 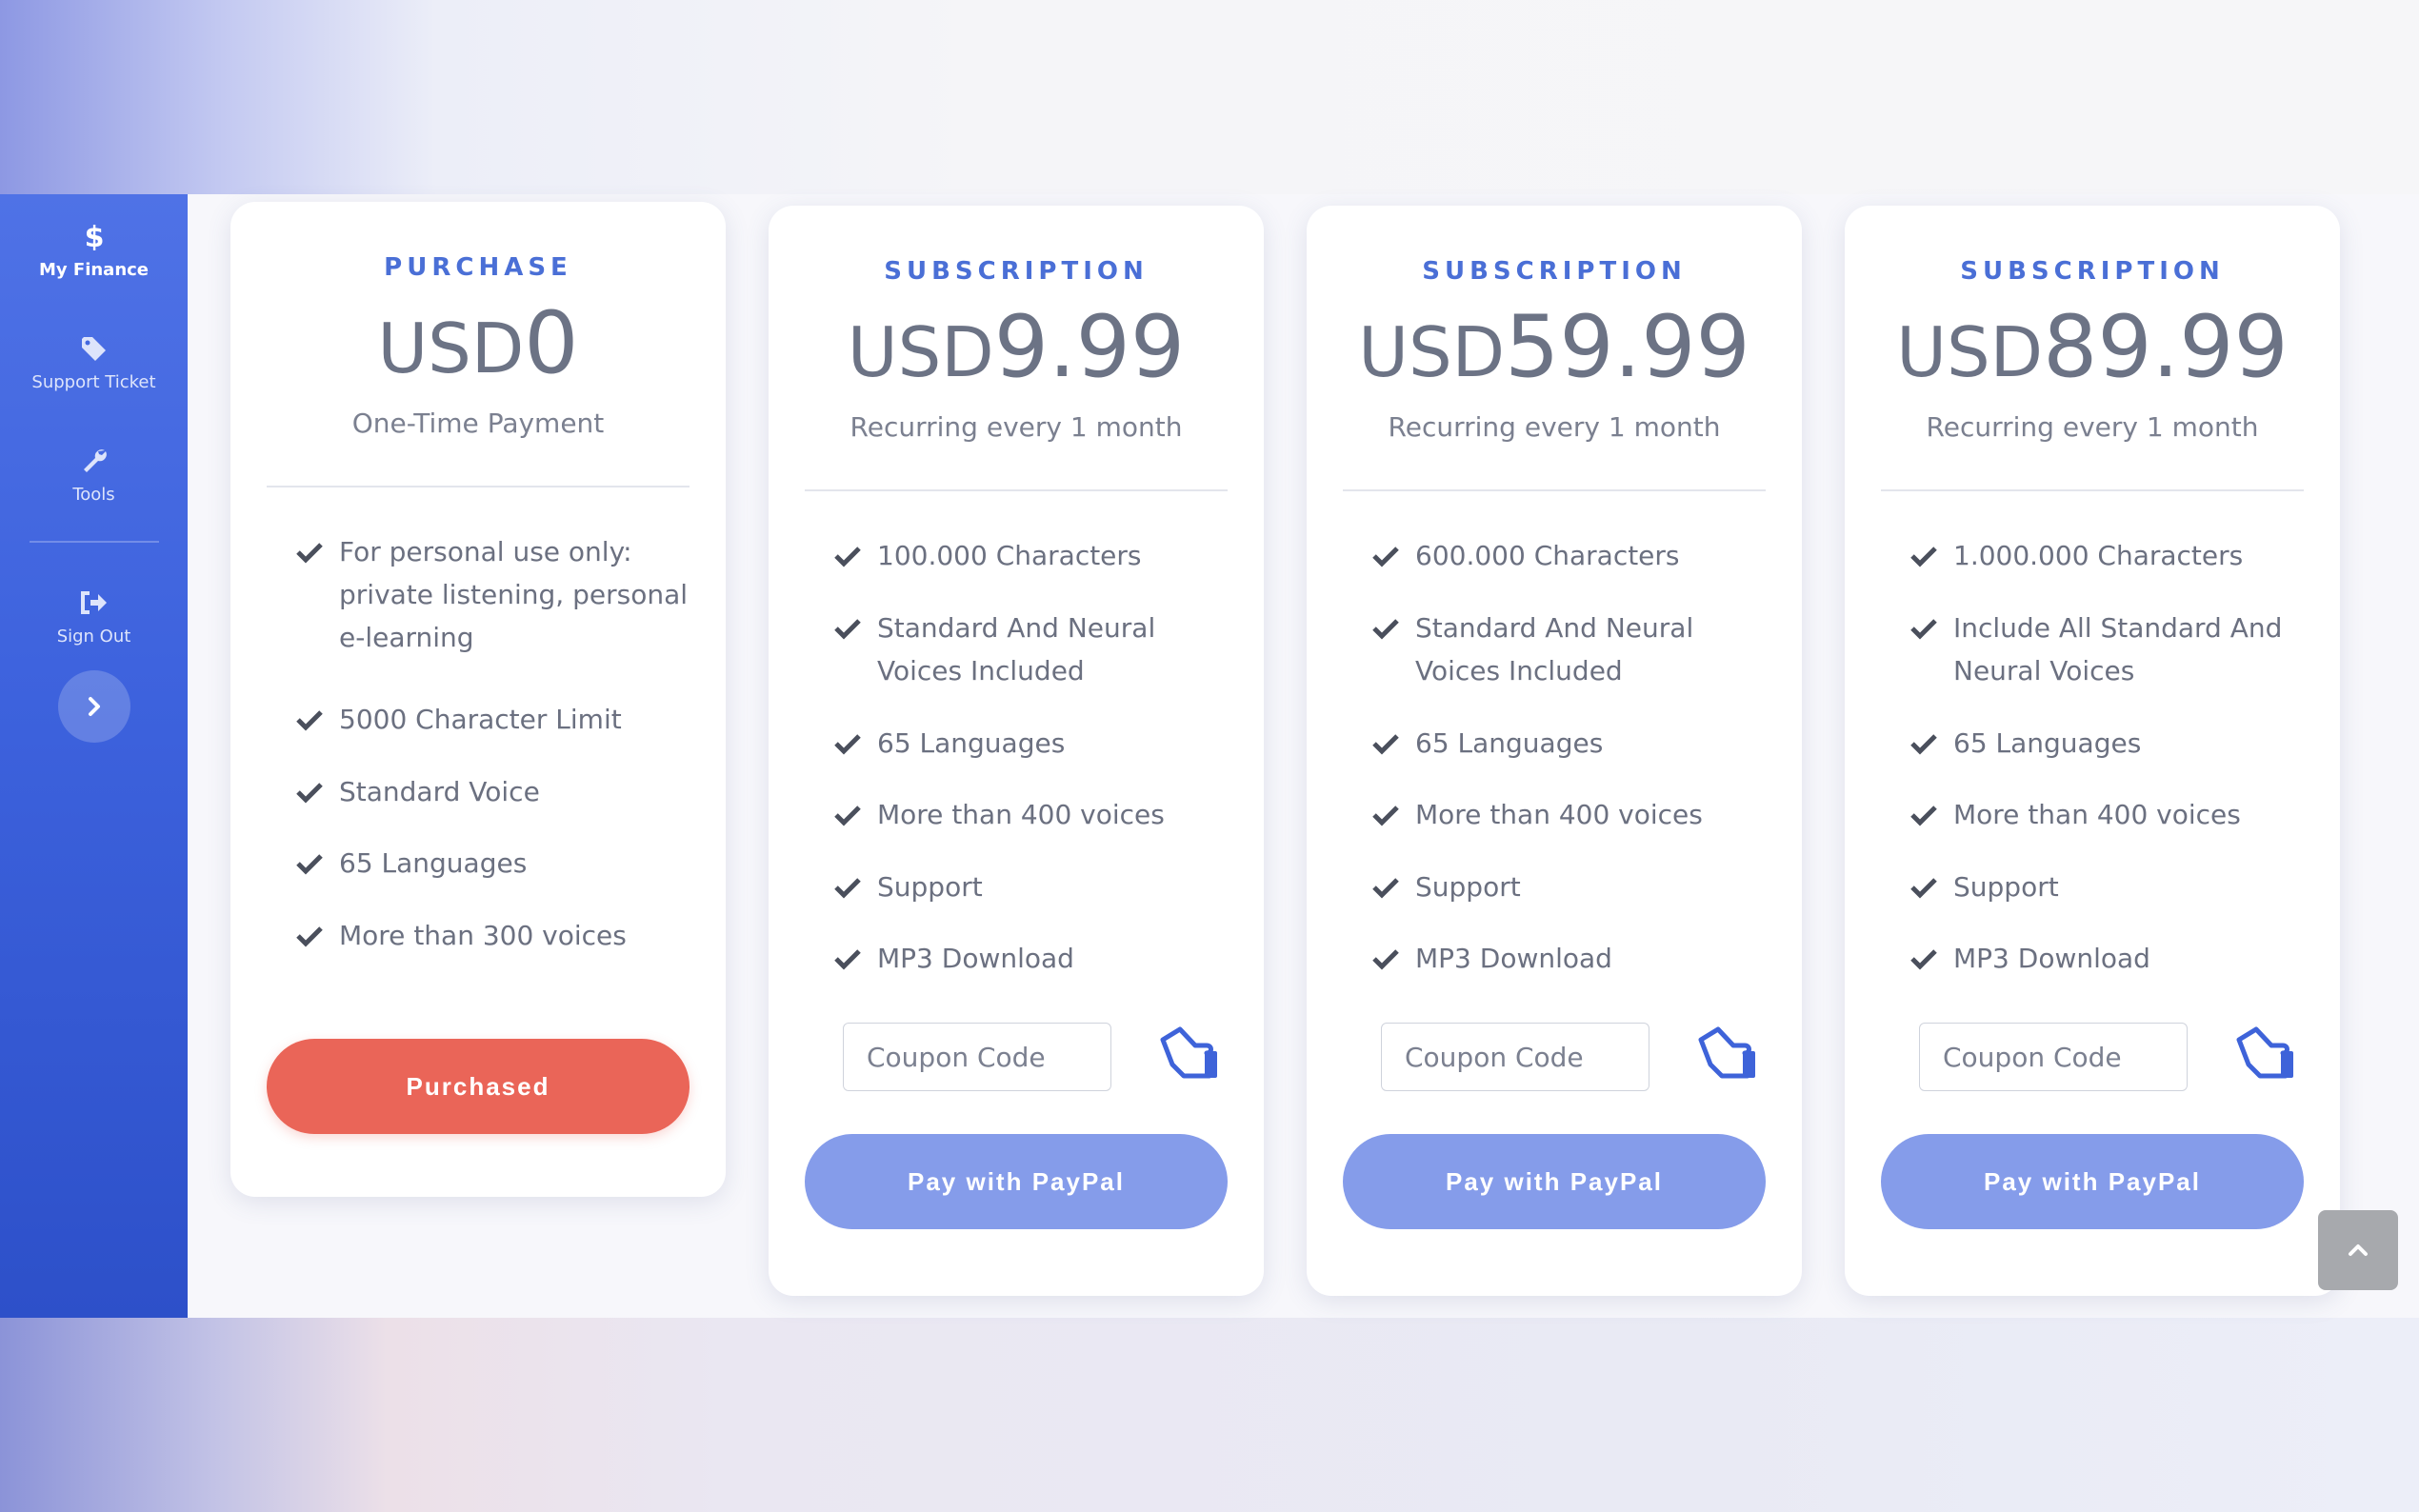 What do you see at coordinates (94, 602) in the screenshot?
I see `sign-out-icon` at bounding box center [94, 602].